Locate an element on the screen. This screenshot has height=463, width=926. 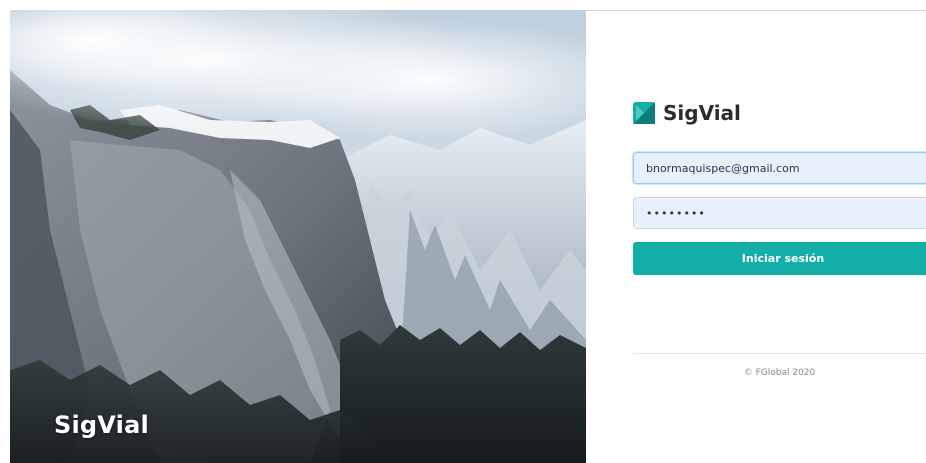
login-button: Iniciar sesión is located at coordinates (779, 258).